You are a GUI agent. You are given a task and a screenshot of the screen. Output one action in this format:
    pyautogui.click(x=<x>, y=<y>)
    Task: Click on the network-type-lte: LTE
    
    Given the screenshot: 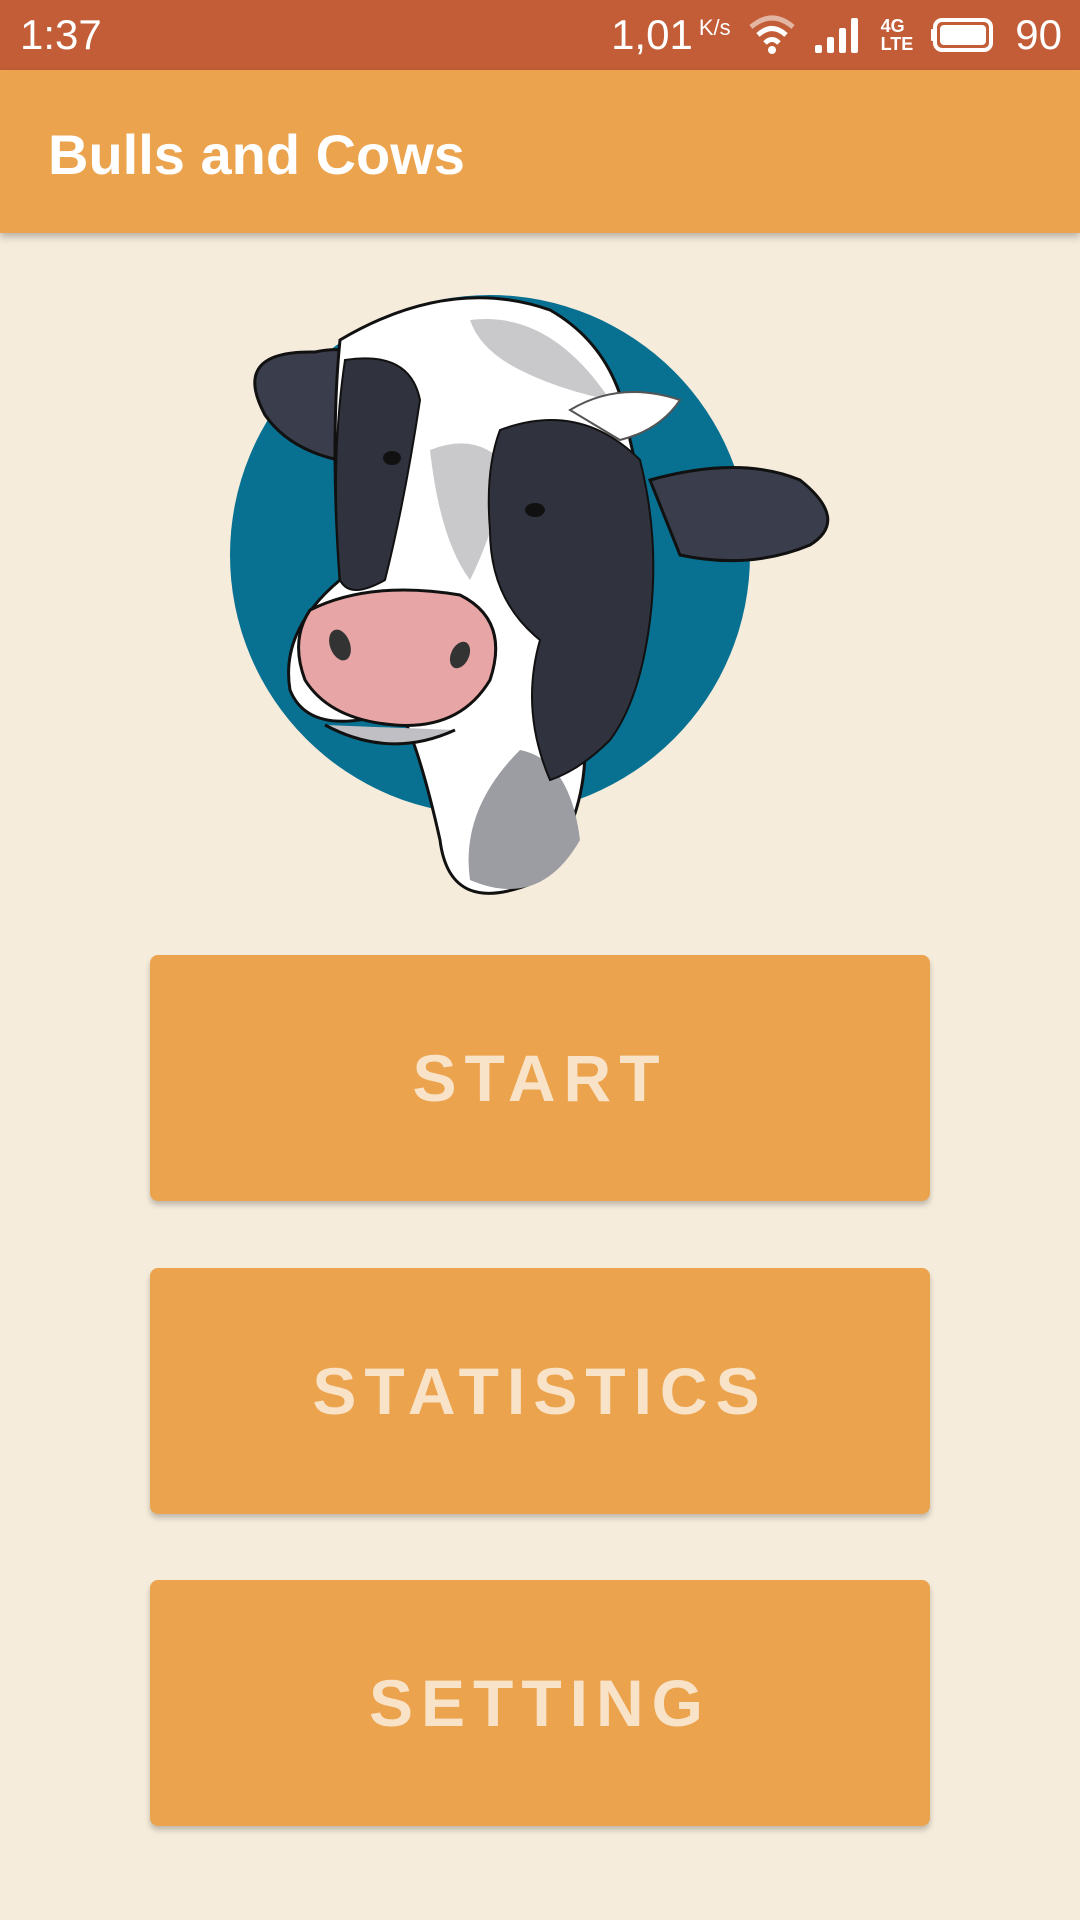 What is the action you would take?
    pyautogui.click(x=897, y=44)
    